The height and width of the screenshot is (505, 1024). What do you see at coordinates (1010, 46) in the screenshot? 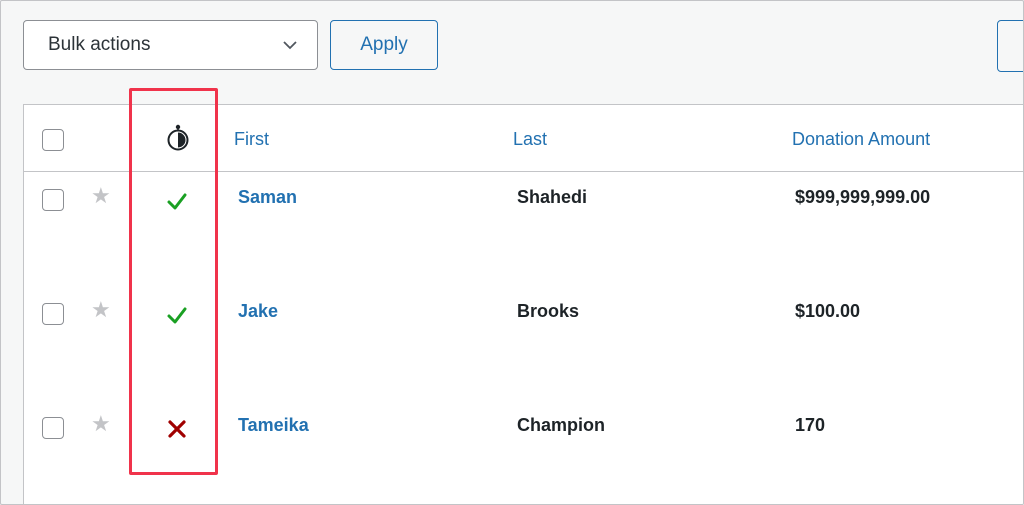
I see `secondary-button` at bounding box center [1010, 46].